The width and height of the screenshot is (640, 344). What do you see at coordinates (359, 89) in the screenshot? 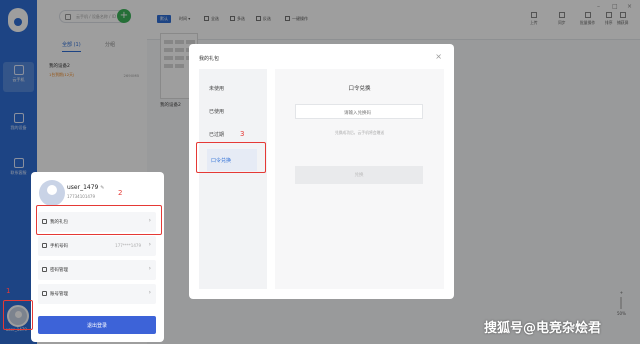
I see `redeem-title: 口令兑换` at bounding box center [359, 89].